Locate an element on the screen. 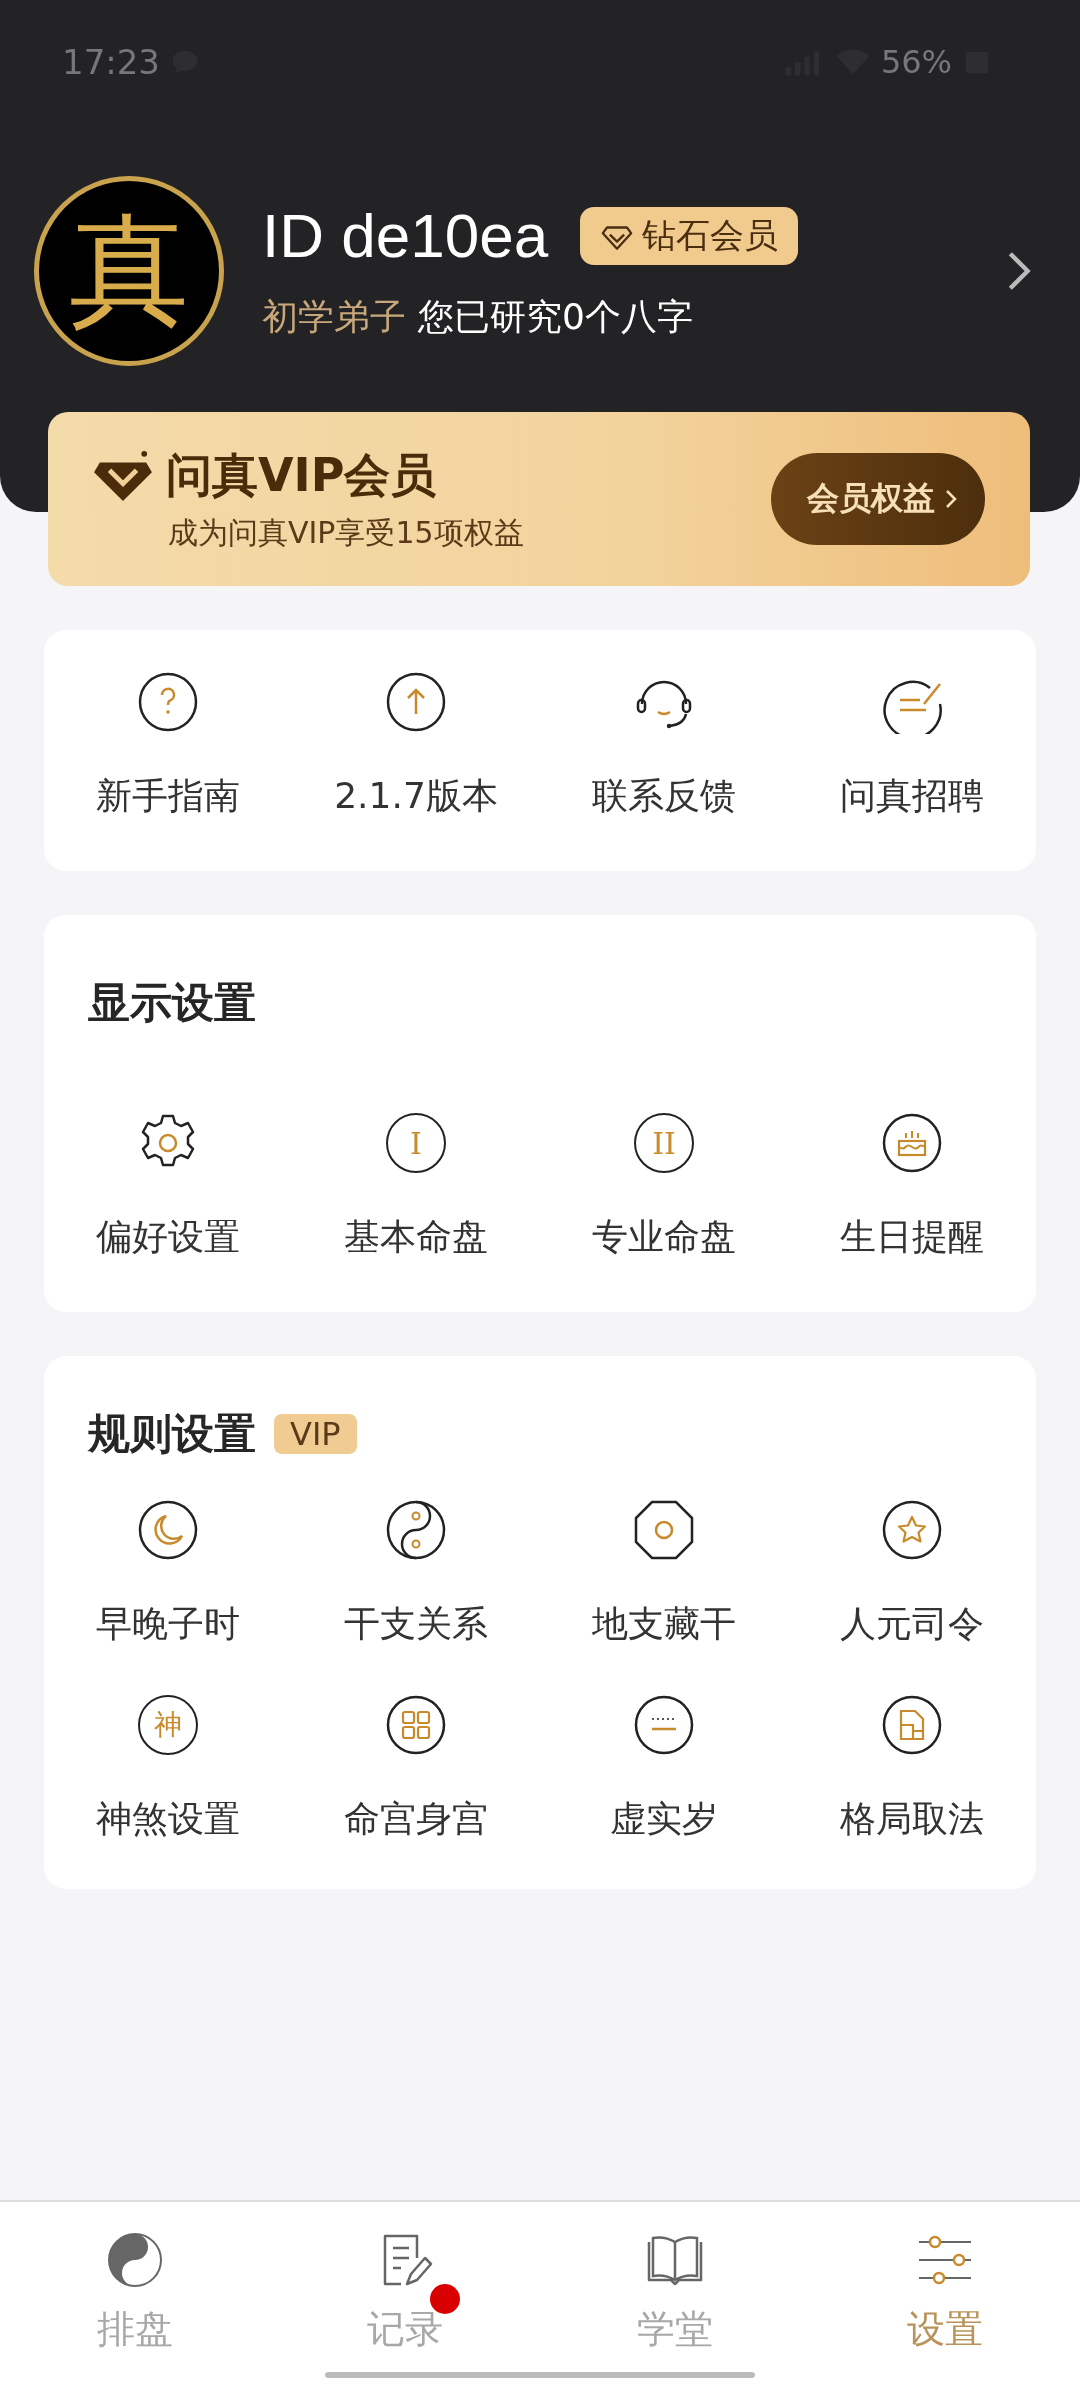 This screenshot has width=1080, height=2408. link-label: 新手指南 is located at coordinates (168, 796).